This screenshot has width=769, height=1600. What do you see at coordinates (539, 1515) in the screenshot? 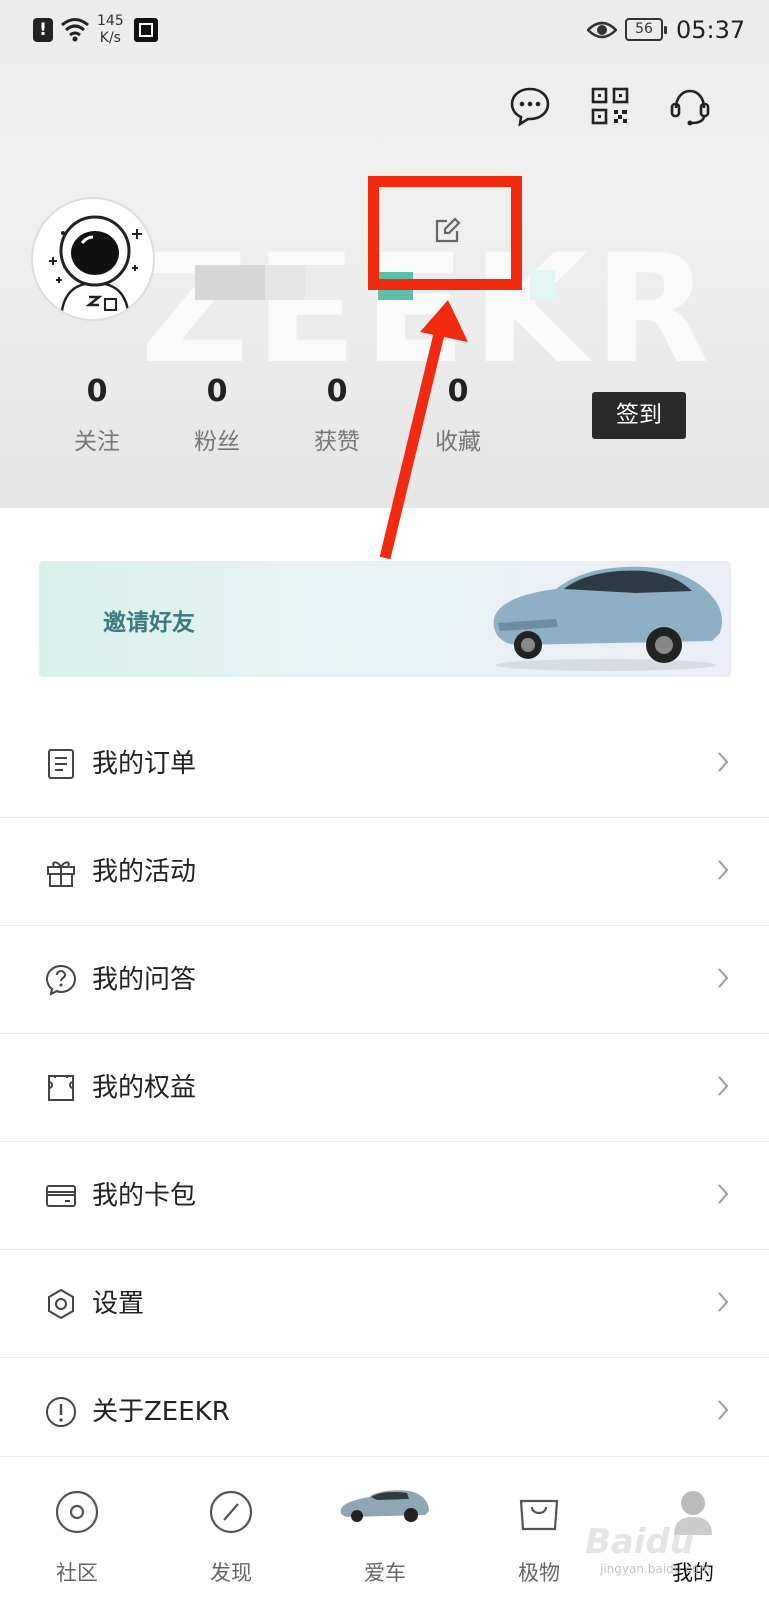
I see `shopping-bag-icon` at bounding box center [539, 1515].